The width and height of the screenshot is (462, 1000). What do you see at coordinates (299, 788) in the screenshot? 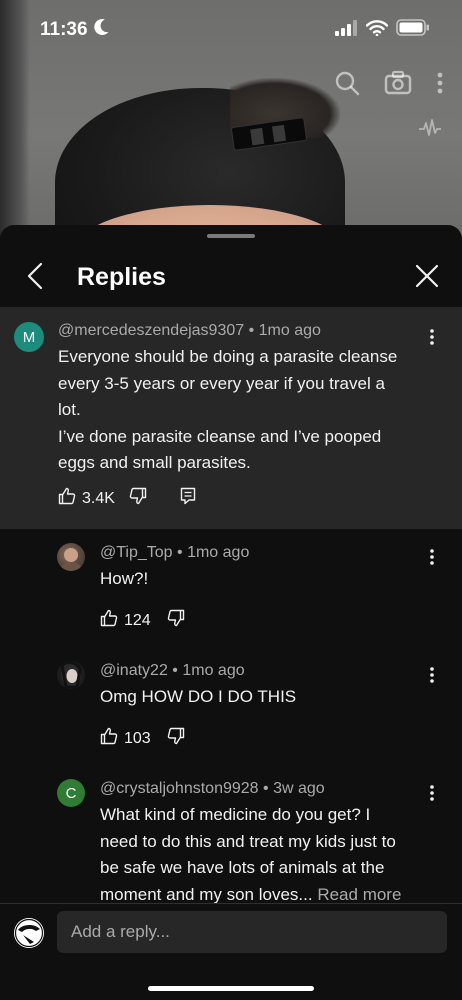
I see `comment-time: 3w ago` at bounding box center [299, 788].